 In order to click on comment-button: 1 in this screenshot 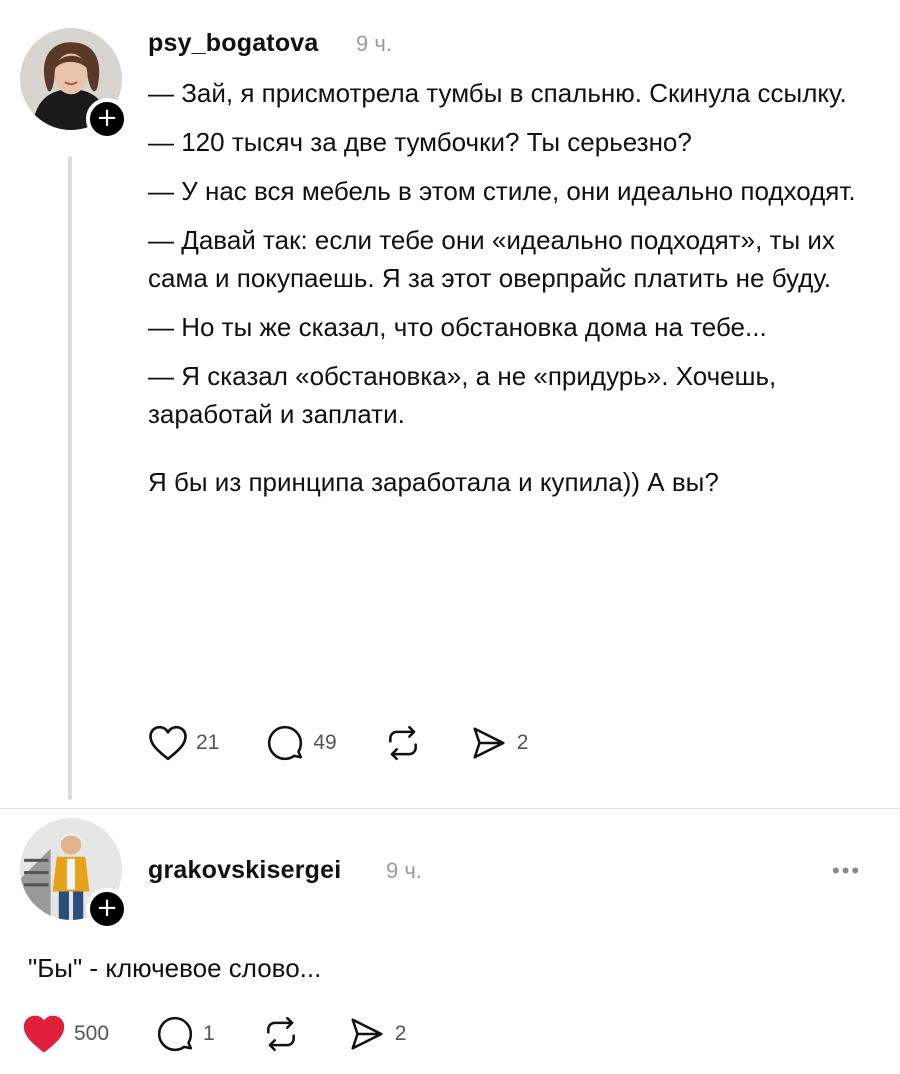, I will do `click(185, 1034)`.